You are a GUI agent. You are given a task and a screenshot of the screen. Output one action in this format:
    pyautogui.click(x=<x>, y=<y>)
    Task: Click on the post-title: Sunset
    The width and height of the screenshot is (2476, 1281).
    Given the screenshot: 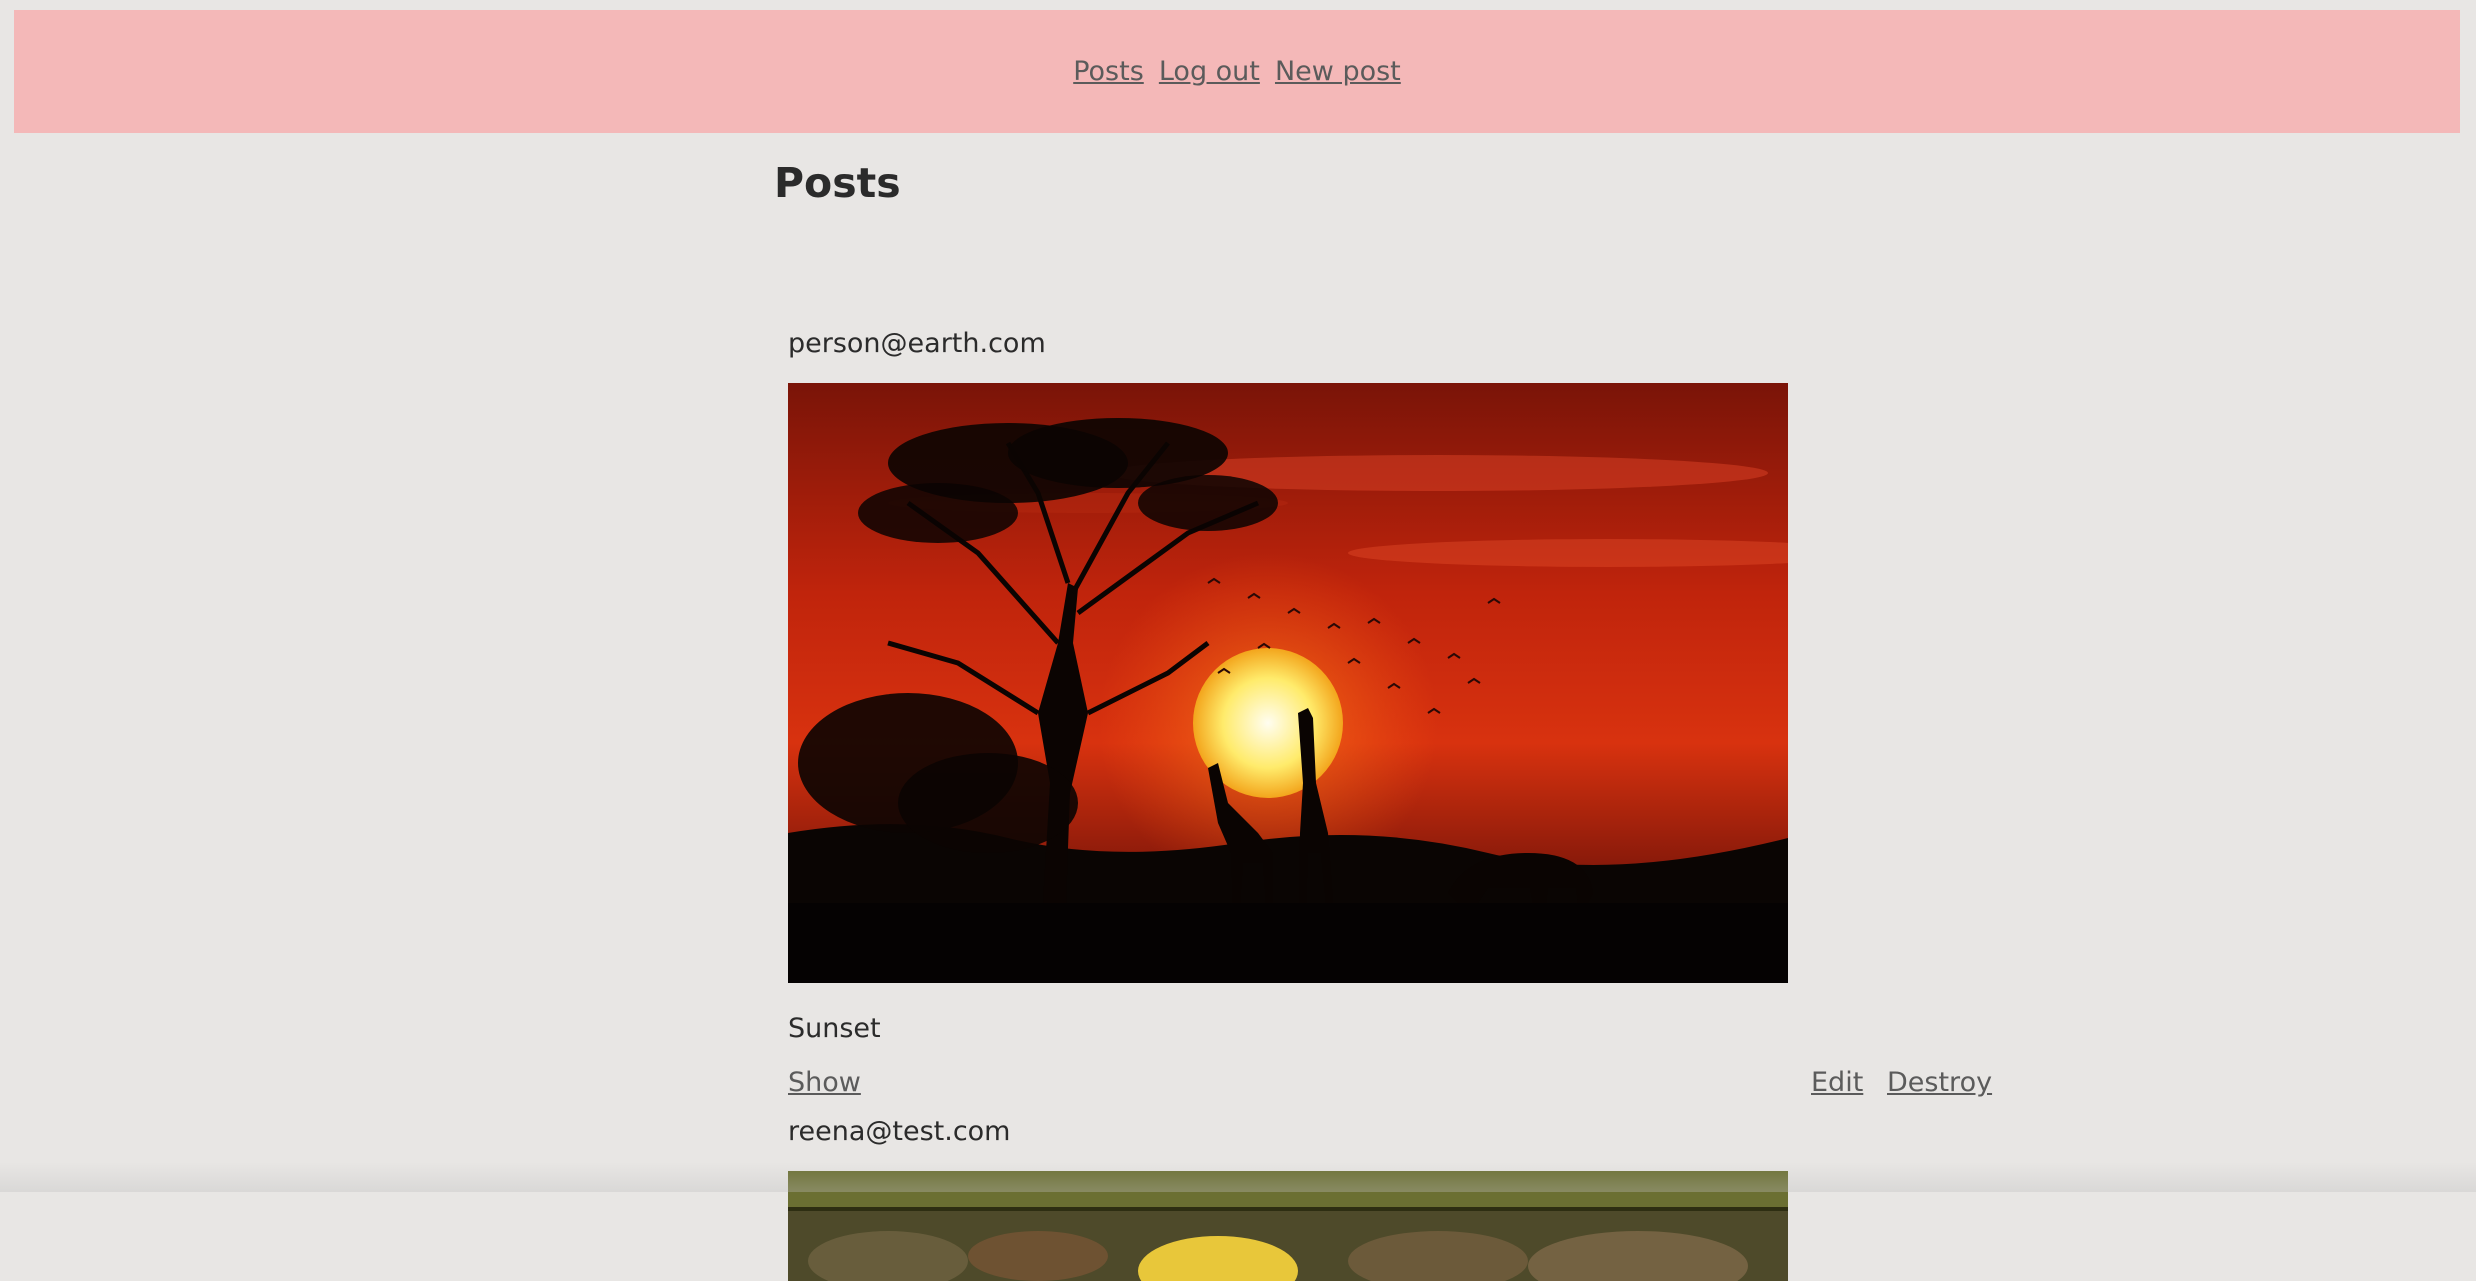 What is the action you would take?
    pyautogui.click(x=834, y=1028)
    